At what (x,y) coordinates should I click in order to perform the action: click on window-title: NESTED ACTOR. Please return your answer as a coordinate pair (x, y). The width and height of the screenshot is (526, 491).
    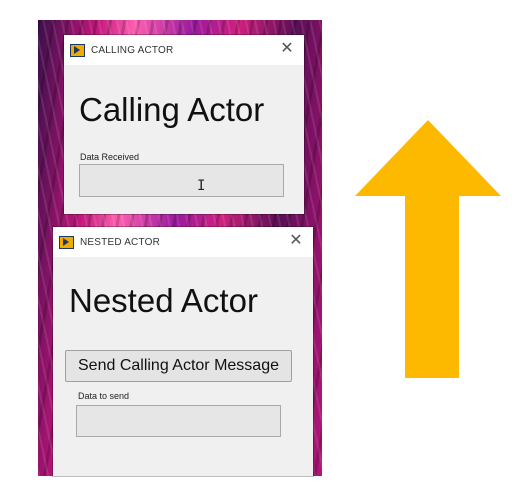
    Looking at the image, I should click on (120, 242).